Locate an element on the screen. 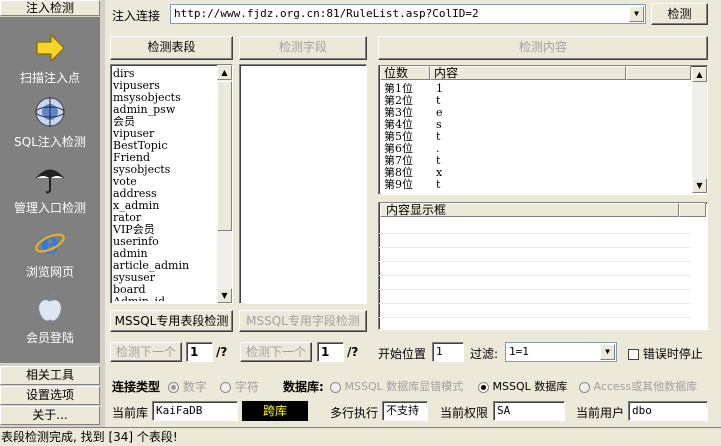 This screenshot has height=446, width=721. list-item: Admin_id is located at coordinates (164, 299).